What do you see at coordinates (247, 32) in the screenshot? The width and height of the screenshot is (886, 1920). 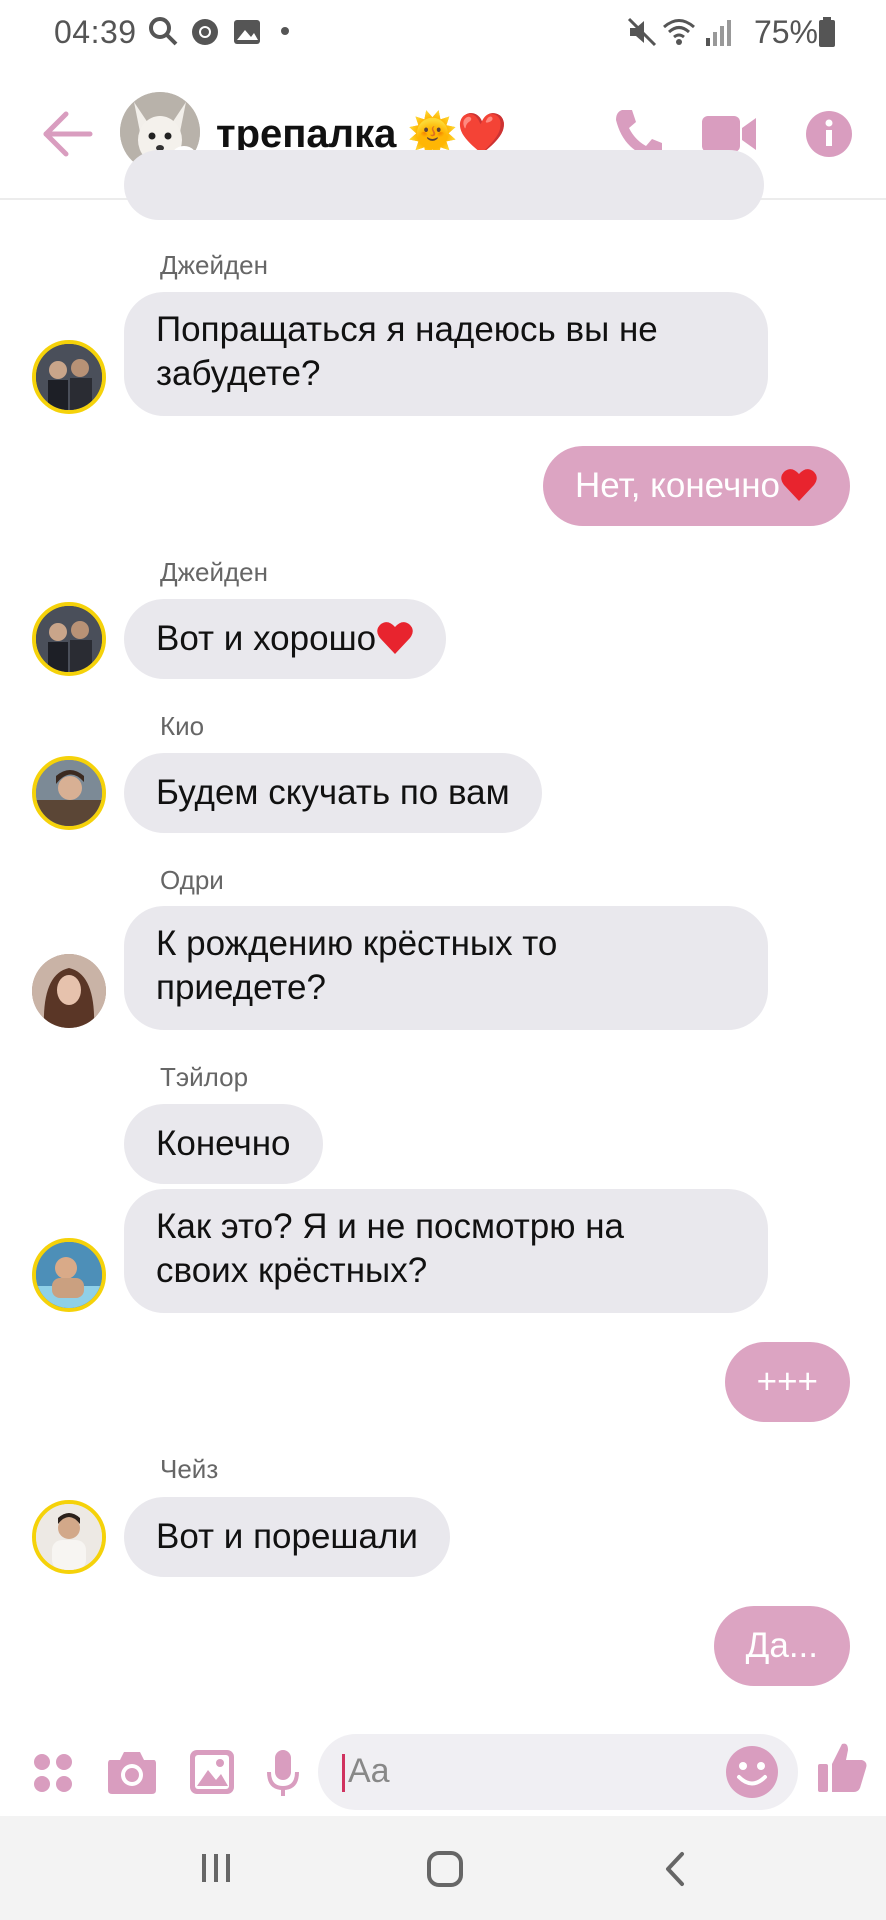 I see `gallery-icon` at bounding box center [247, 32].